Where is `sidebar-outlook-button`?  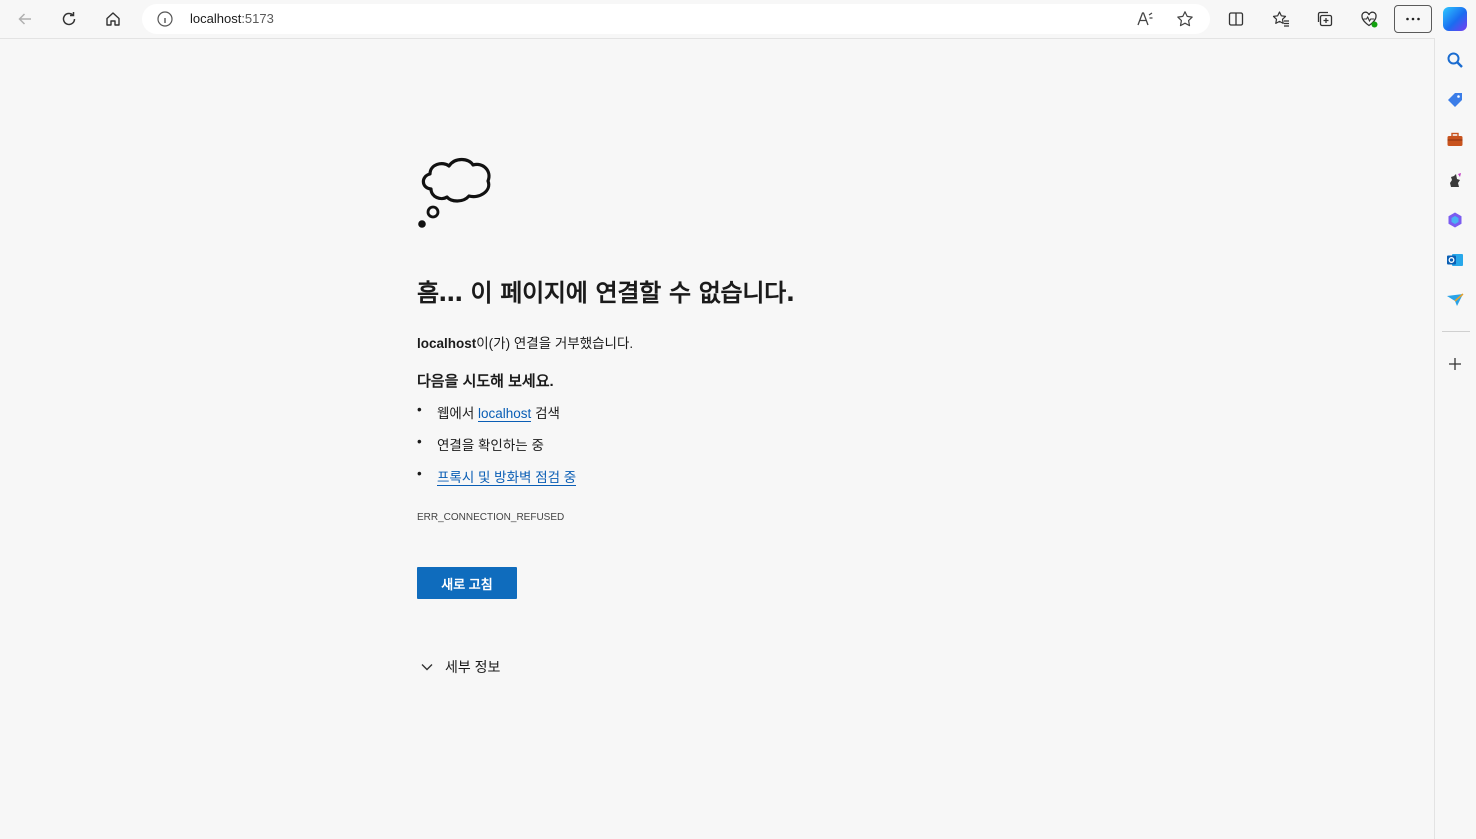
sidebar-outlook-button is located at coordinates (1455, 260).